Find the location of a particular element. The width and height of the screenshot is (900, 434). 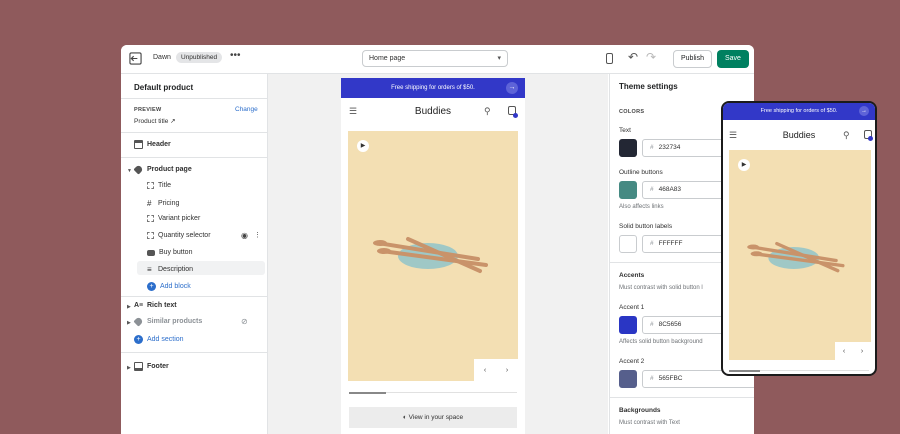

text-color-label: Text is located at coordinates (625, 130).